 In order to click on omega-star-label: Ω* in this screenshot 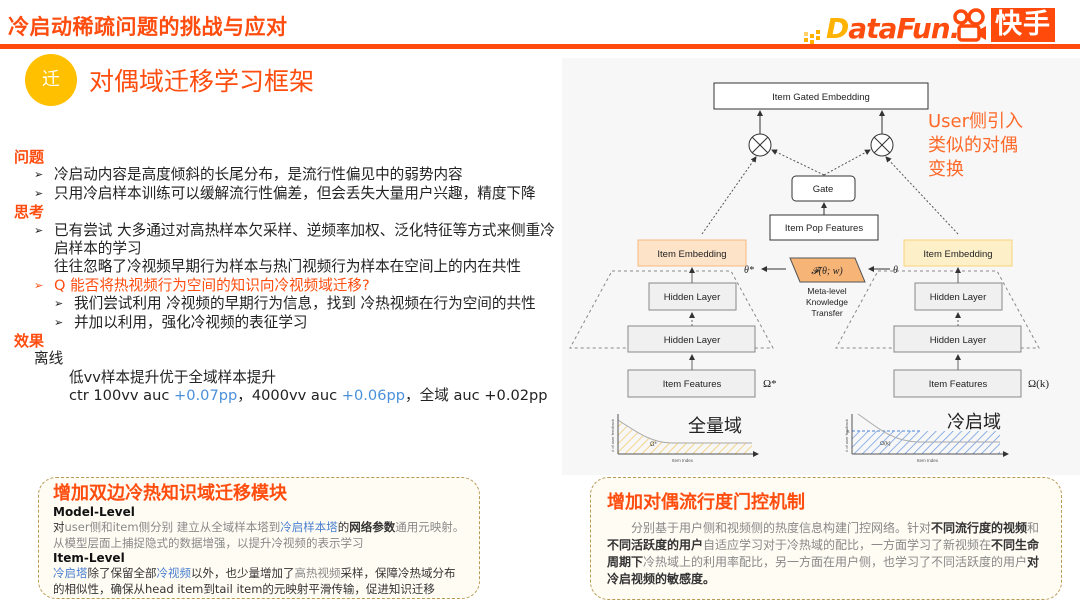, I will do `click(770, 384)`.